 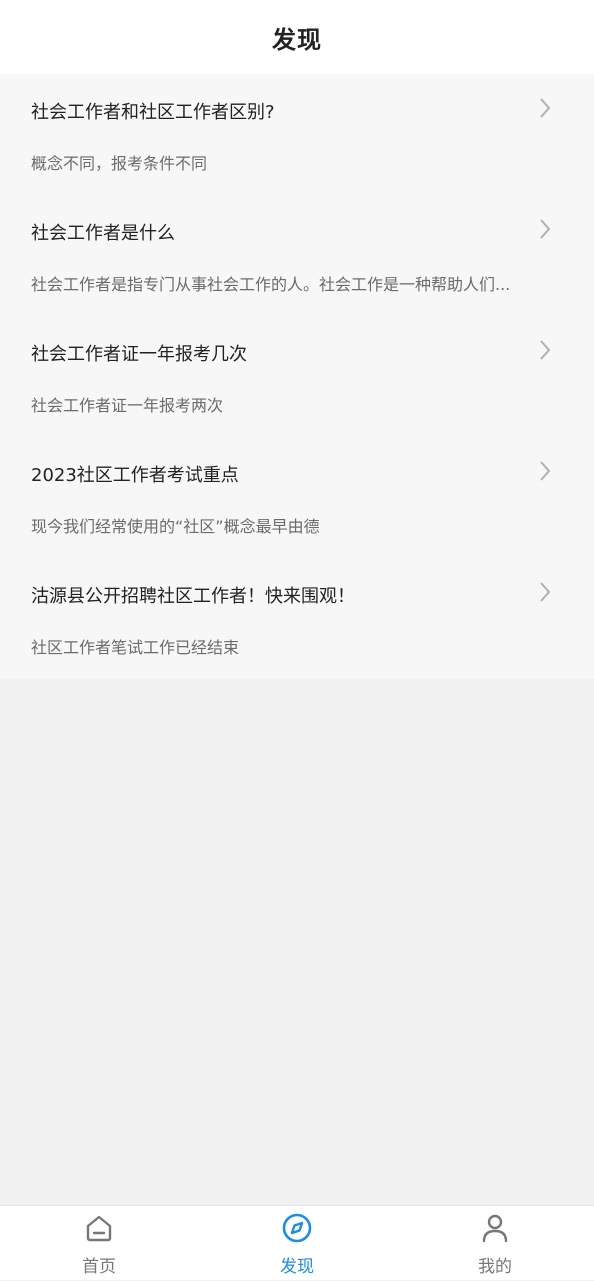 I want to click on list-item: 沽源县公开招聘社区工作者！快来围观！ 社区工作者笔试工作已经结束, so click(x=297, y=618).